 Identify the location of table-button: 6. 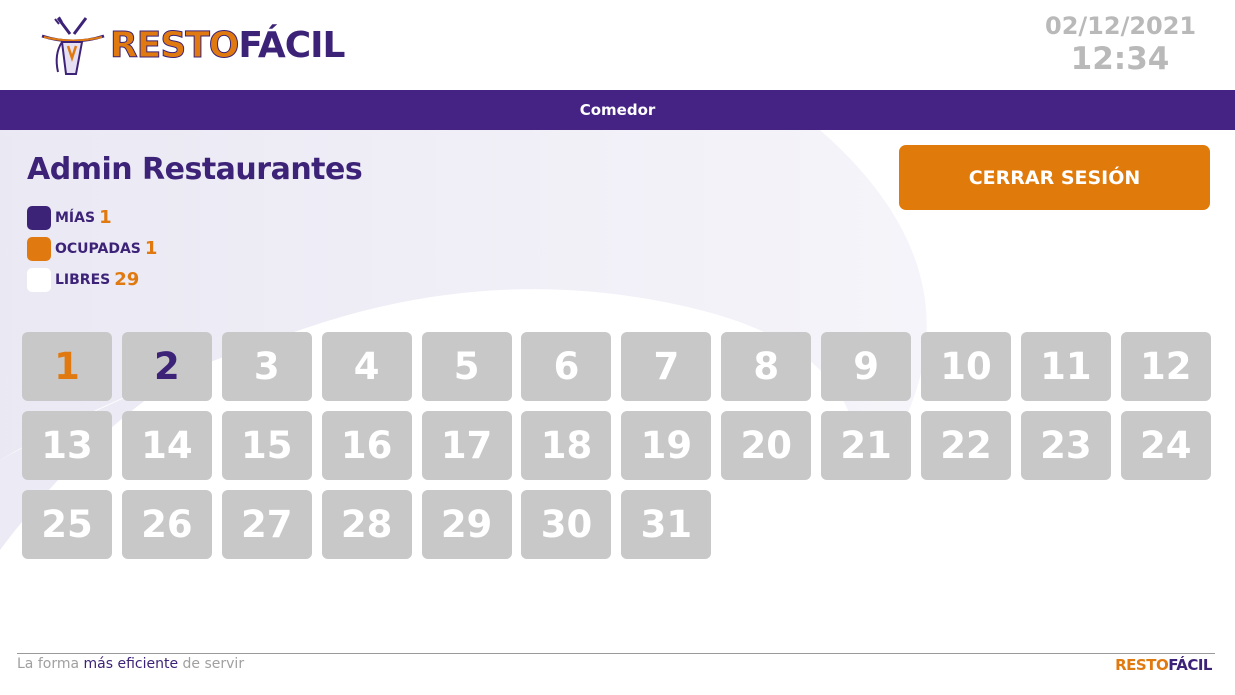
(566, 366).